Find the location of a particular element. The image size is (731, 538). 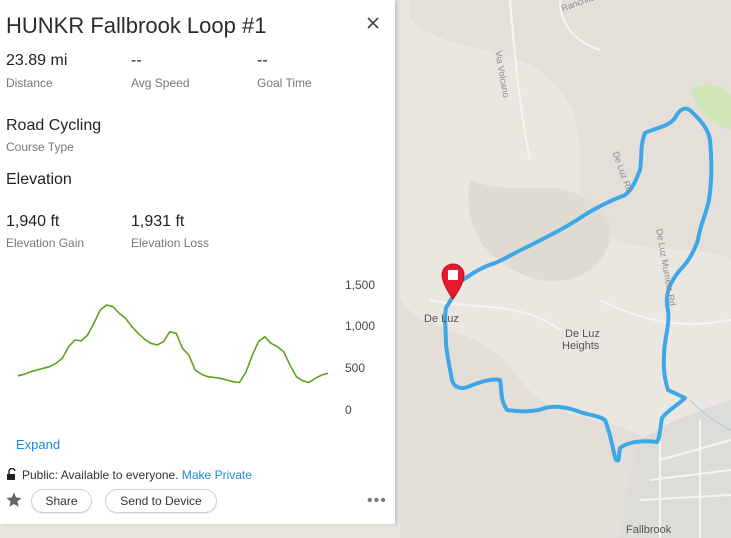

elevation-gain-value: 1,940 ft is located at coordinates (33, 221).